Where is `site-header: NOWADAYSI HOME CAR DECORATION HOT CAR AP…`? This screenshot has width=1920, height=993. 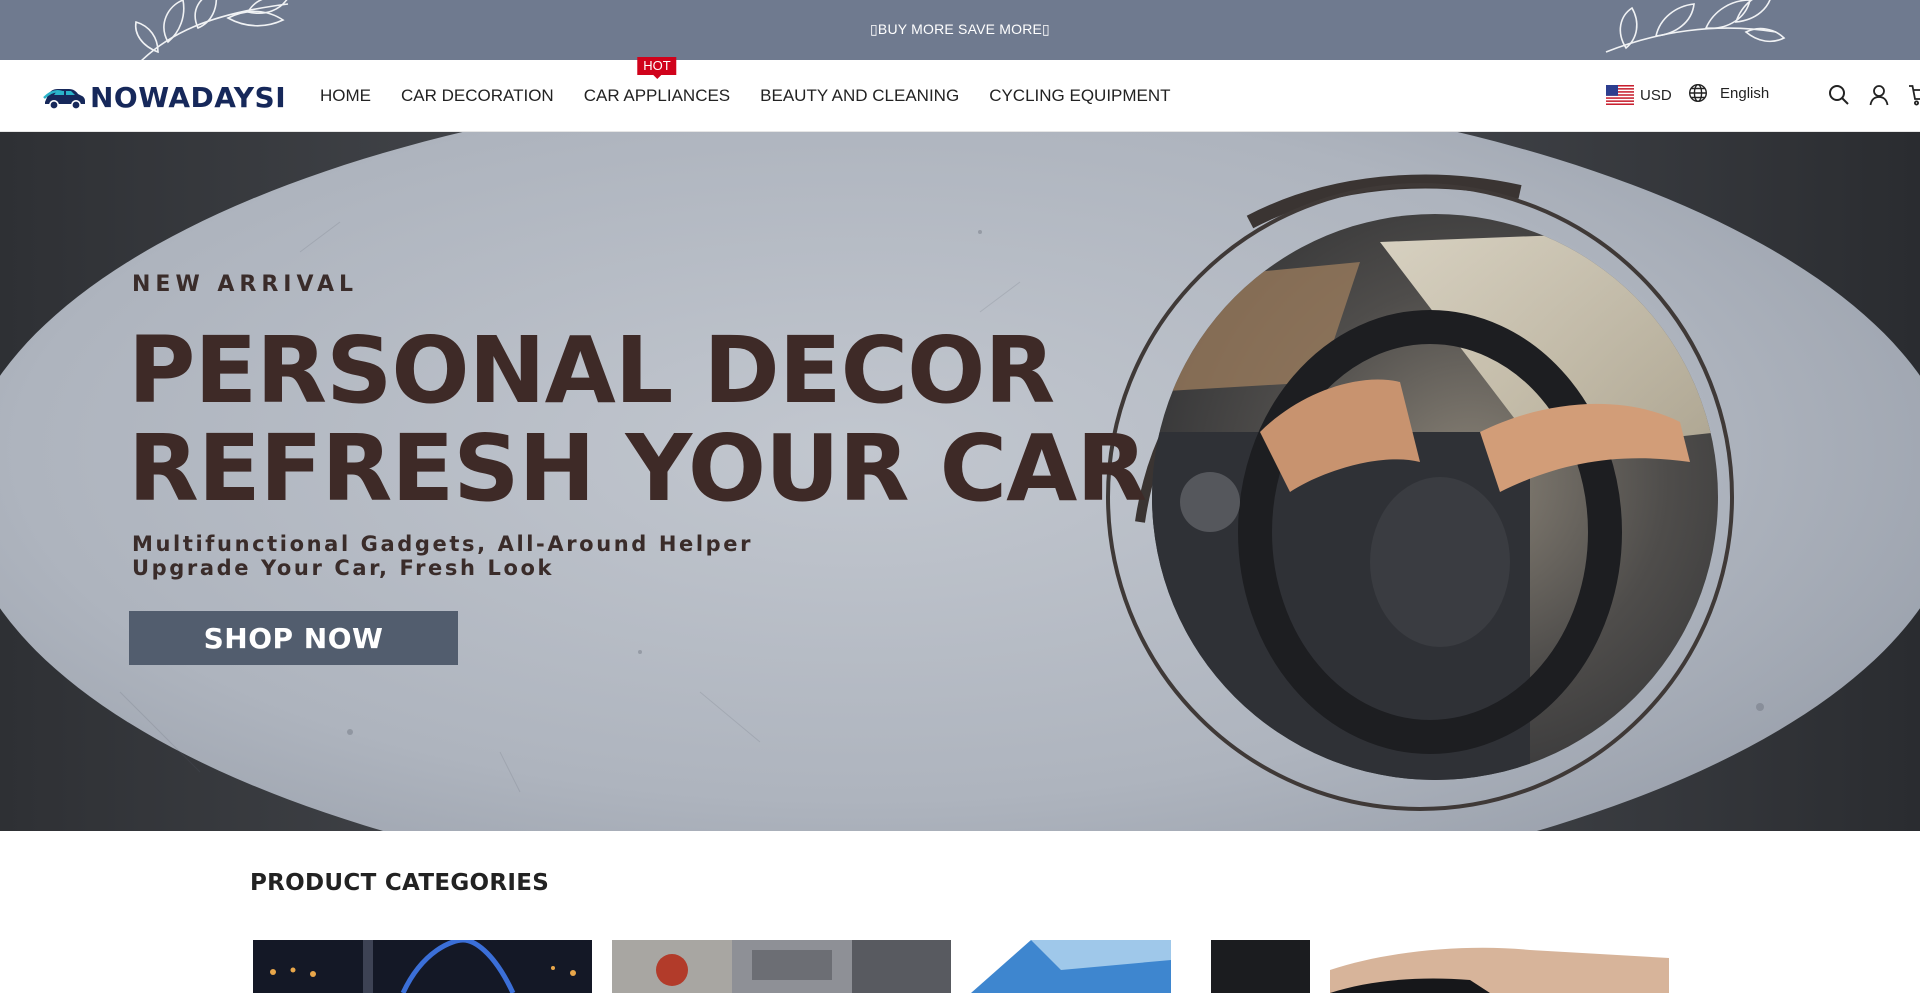 site-header: NOWADAYSI HOME CAR DECORATION HOT CAR AP… is located at coordinates (960, 94).